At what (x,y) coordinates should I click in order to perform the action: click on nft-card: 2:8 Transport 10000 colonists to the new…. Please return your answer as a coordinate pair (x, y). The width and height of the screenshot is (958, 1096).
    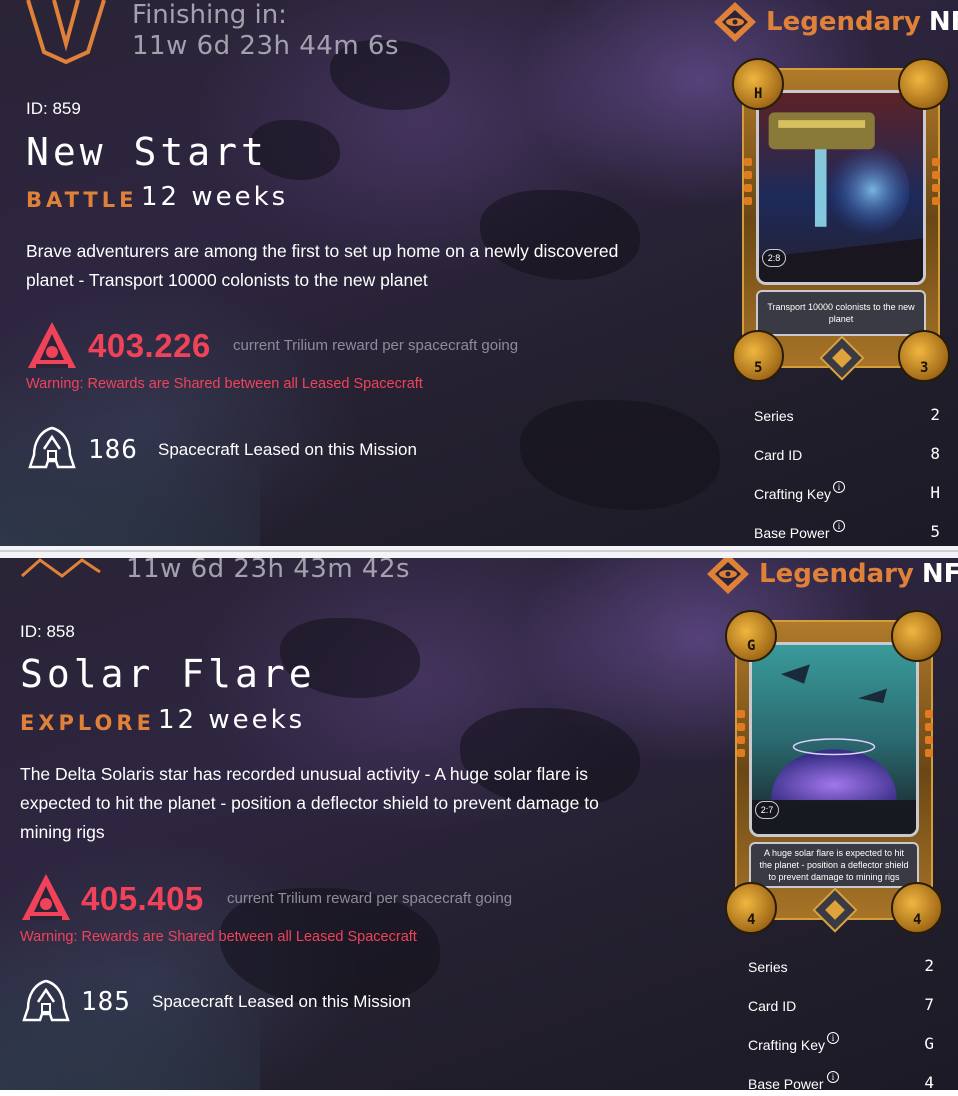
    Looking at the image, I should click on (841, 220).